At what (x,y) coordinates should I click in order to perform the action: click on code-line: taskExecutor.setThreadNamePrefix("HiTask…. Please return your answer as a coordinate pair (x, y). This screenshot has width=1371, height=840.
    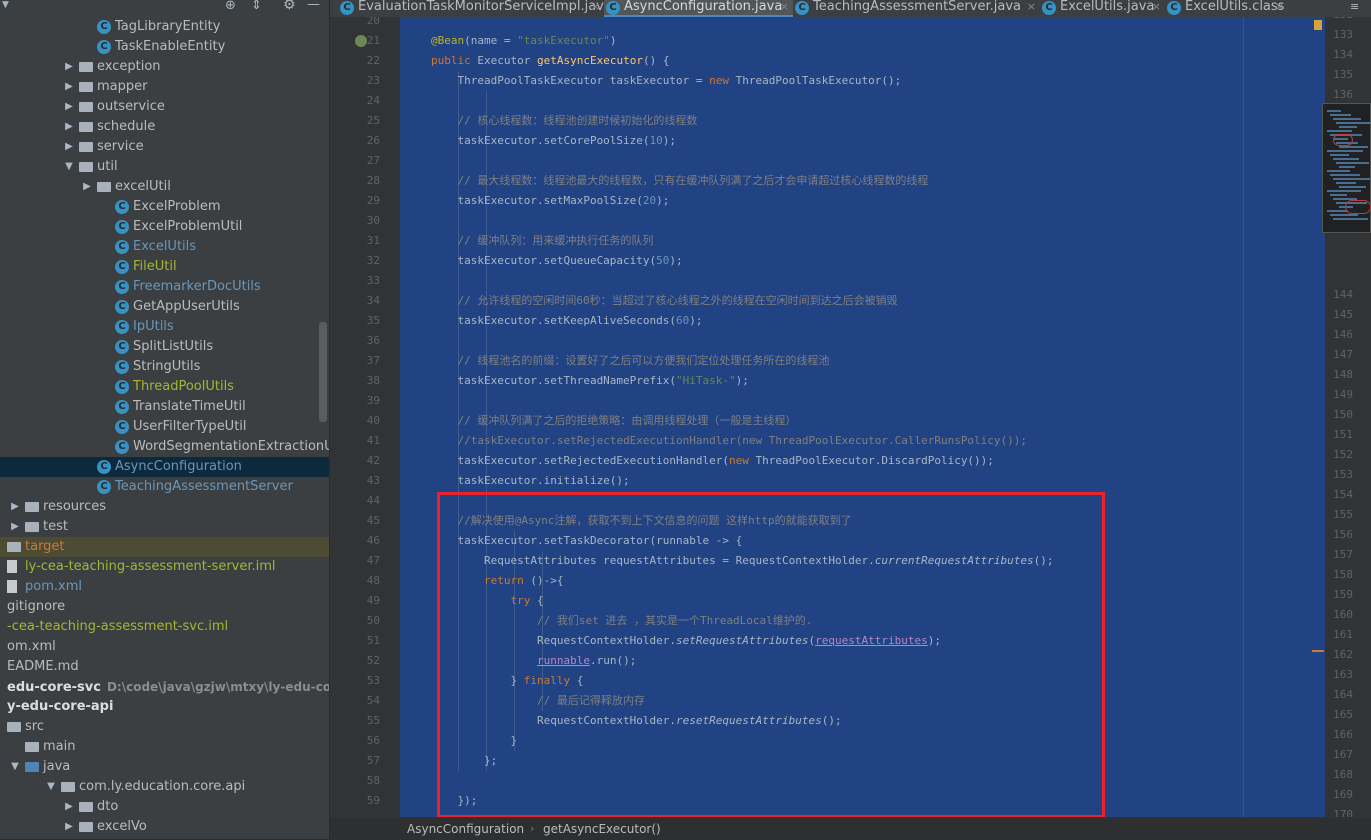
    Looking at the image, I should click on (878, 381).